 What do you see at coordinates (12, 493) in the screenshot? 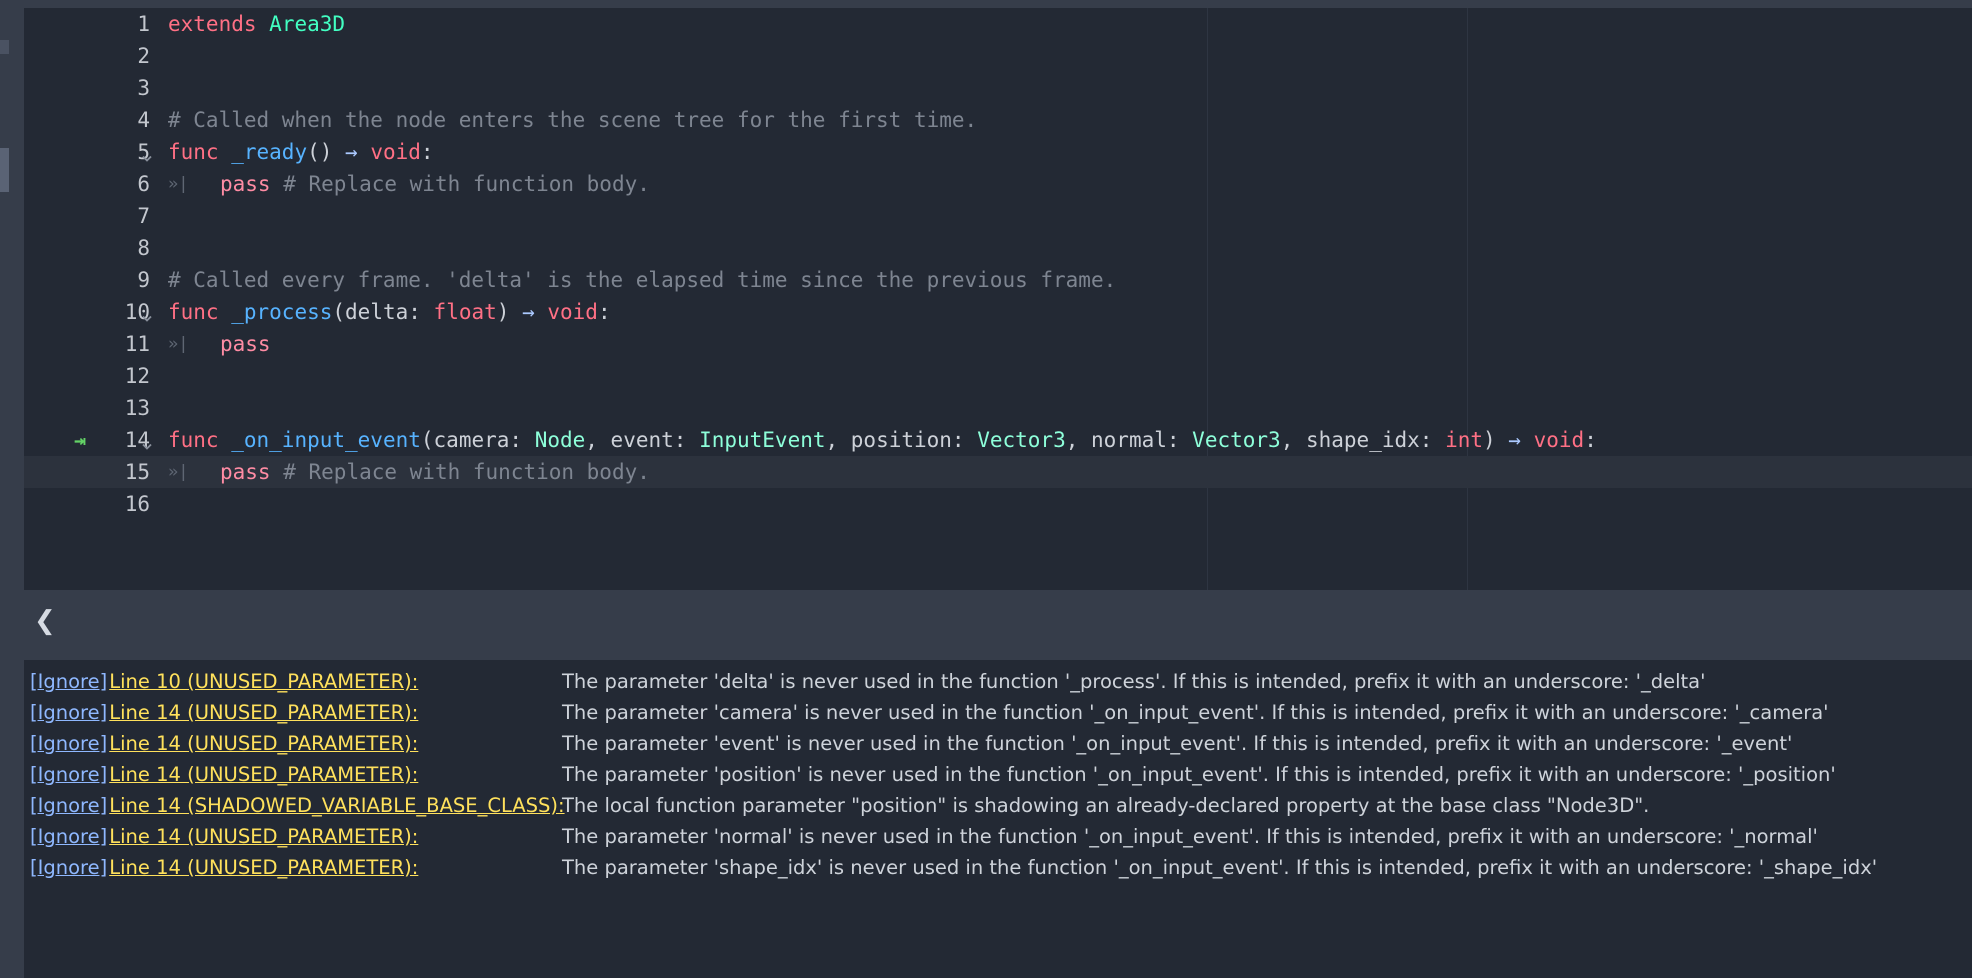
I see `left-dock-strip` at bounding box center [12, 493].